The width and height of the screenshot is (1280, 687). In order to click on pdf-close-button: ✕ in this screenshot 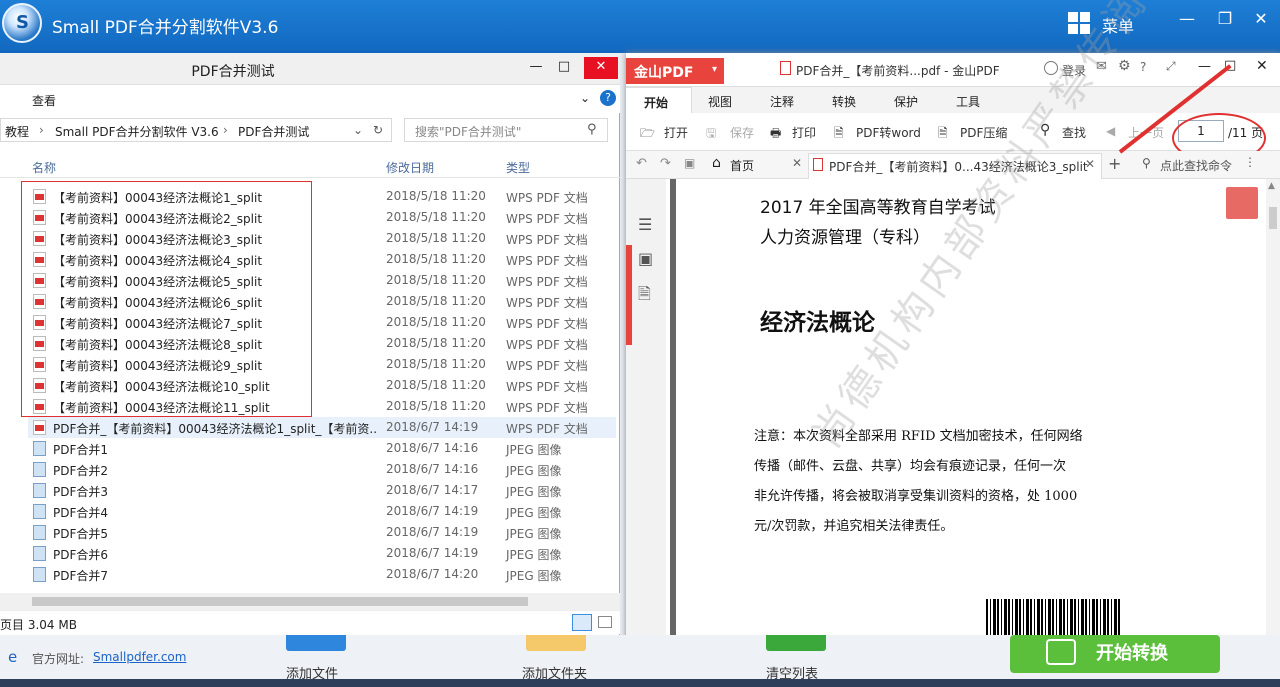, I will do `click(1262, 66)`.